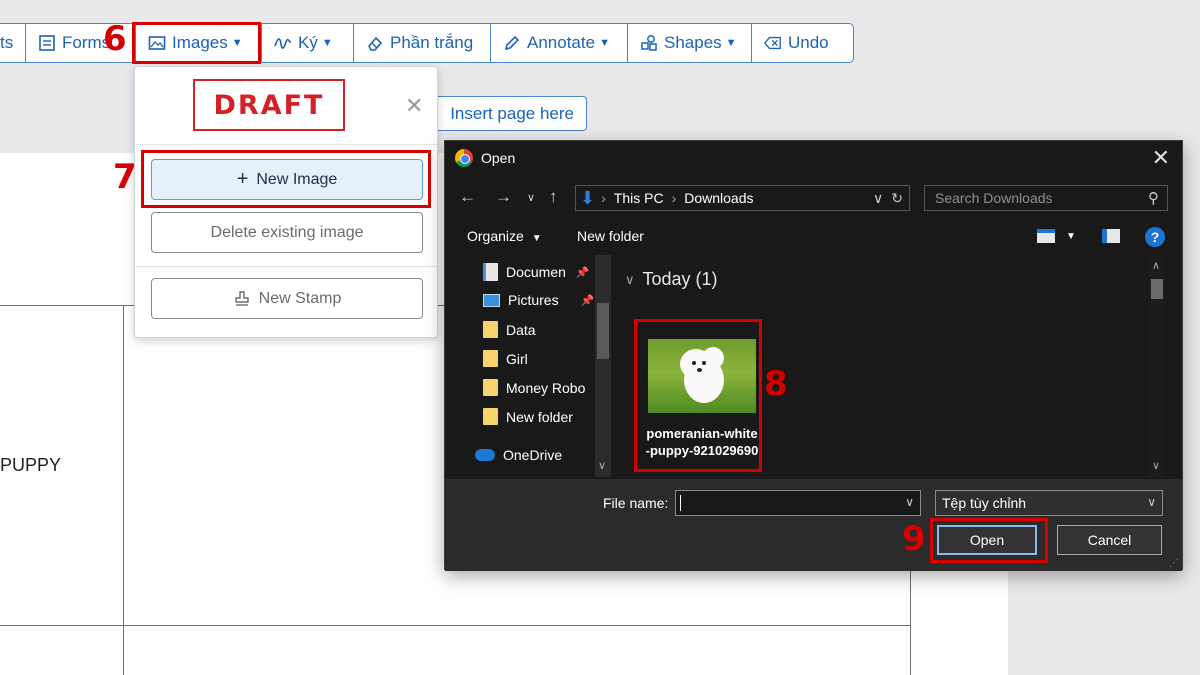 This screenshot has height=675, width=1200. Describe the element at coordinates (283, 43) in the screenshot. I see `signature-icon` at that location.